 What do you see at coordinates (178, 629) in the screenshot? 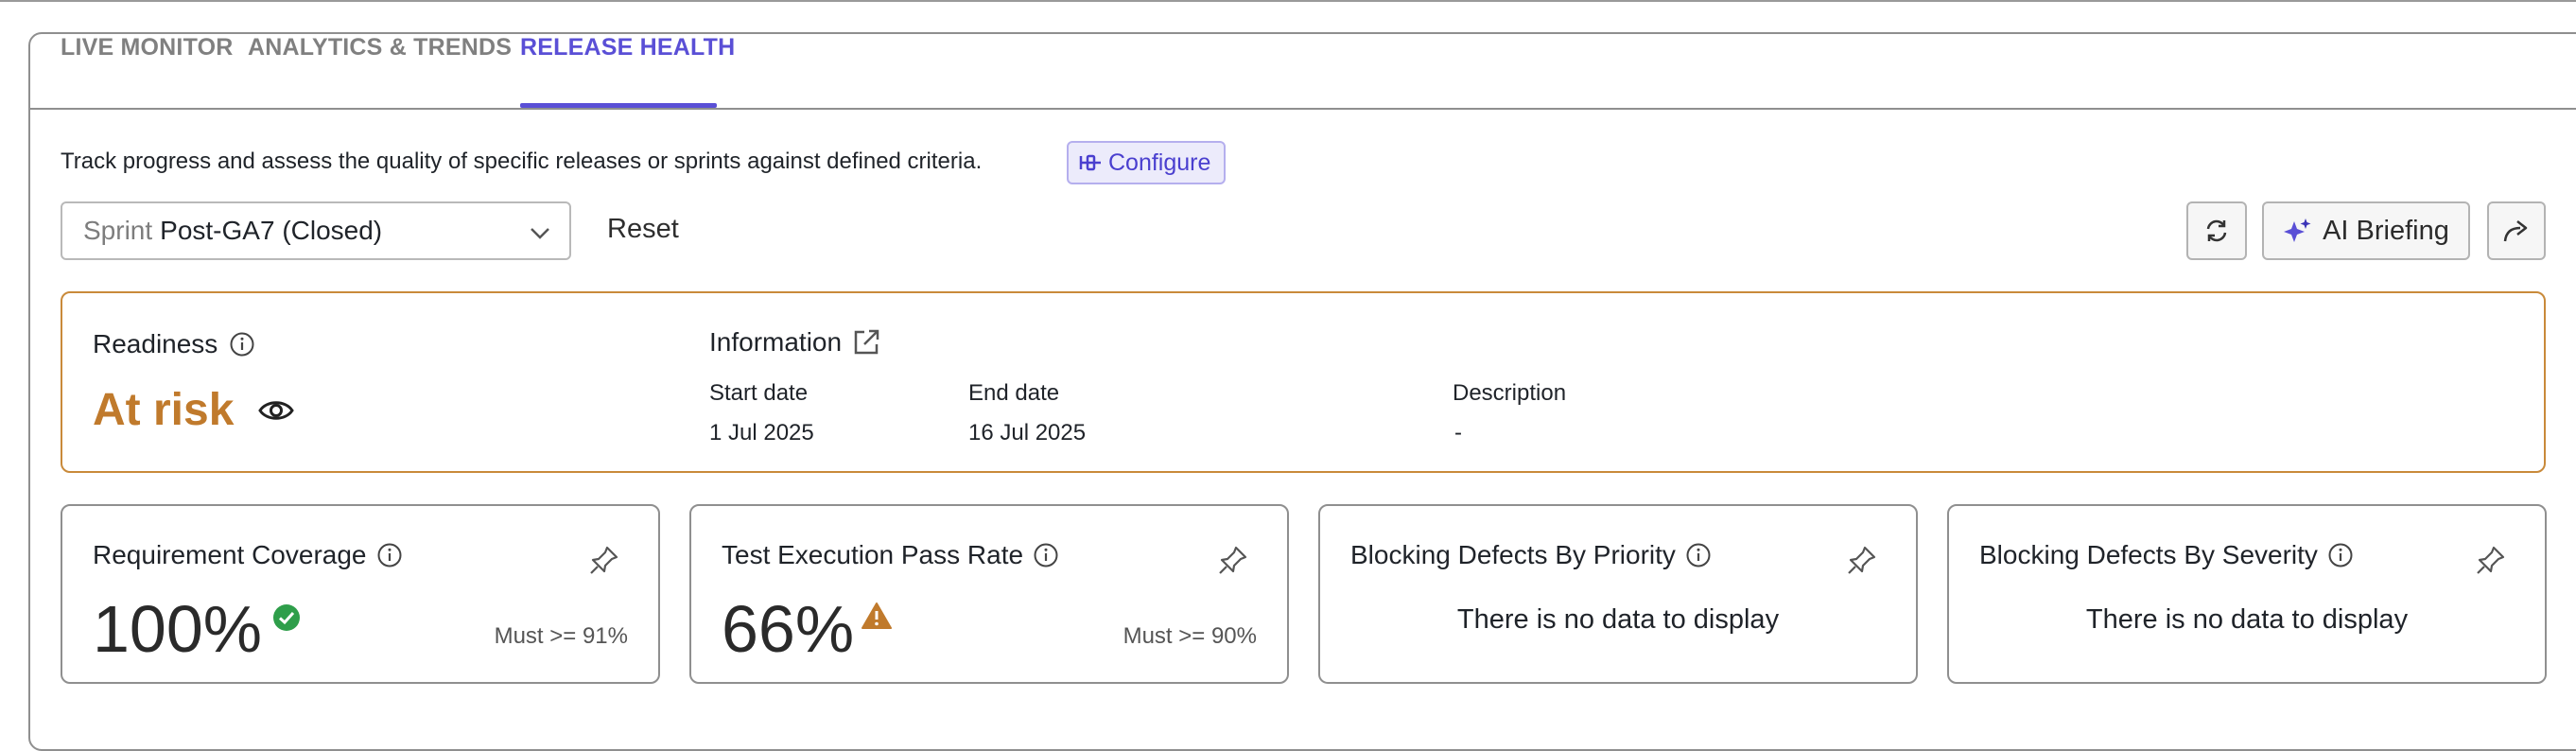
I see `metric-value: 100%` at bounding box center [178, 629].